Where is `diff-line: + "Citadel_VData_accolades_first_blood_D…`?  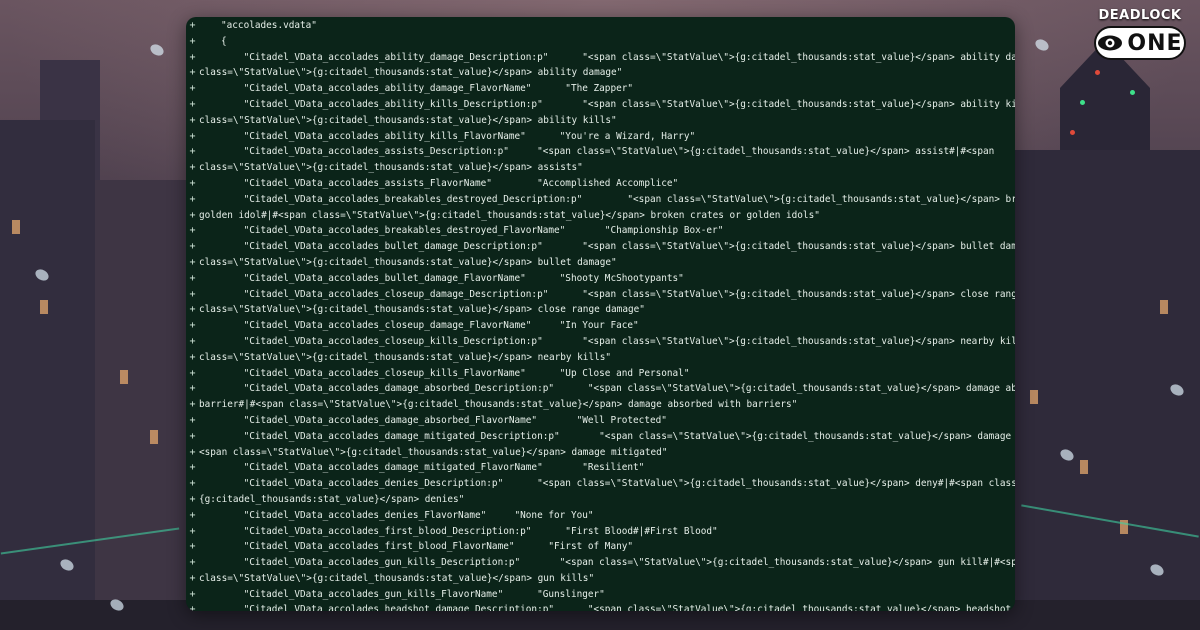
diff-line: + "Citadel_VData_accolades_first_blood_D… is located at coordinates (600, 532).